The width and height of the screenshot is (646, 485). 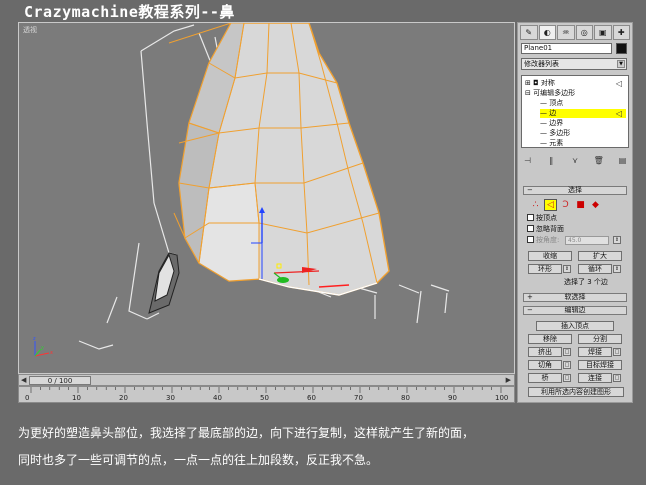 What do you see at coordinates (555, 133) in the screenshot?
I see `stack-item-label: — 多边形` at bounding box center [555, 133].